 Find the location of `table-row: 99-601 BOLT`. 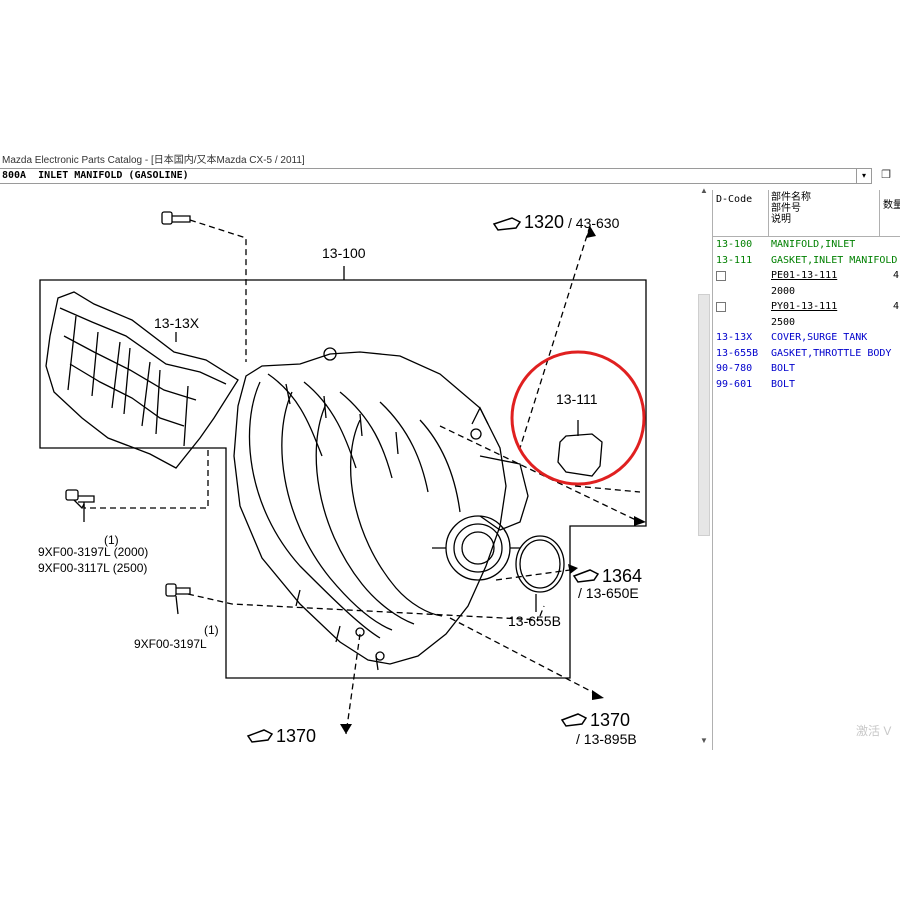

table-row: 99-601 BOLT is located at coordinates (806, 385).